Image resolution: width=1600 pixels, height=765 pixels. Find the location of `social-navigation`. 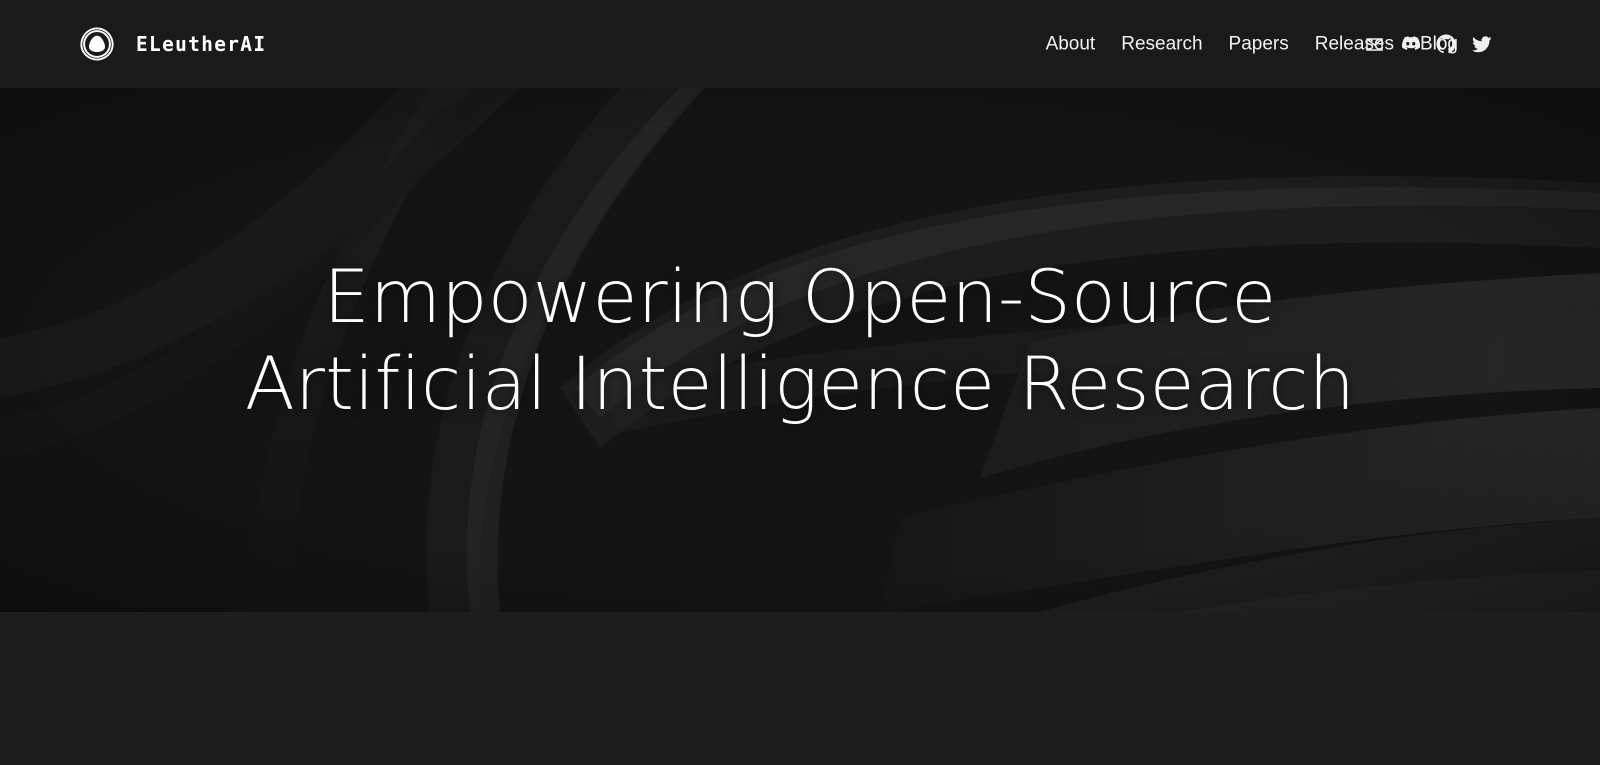

social-navigation is located at coordinates (1428, 44).